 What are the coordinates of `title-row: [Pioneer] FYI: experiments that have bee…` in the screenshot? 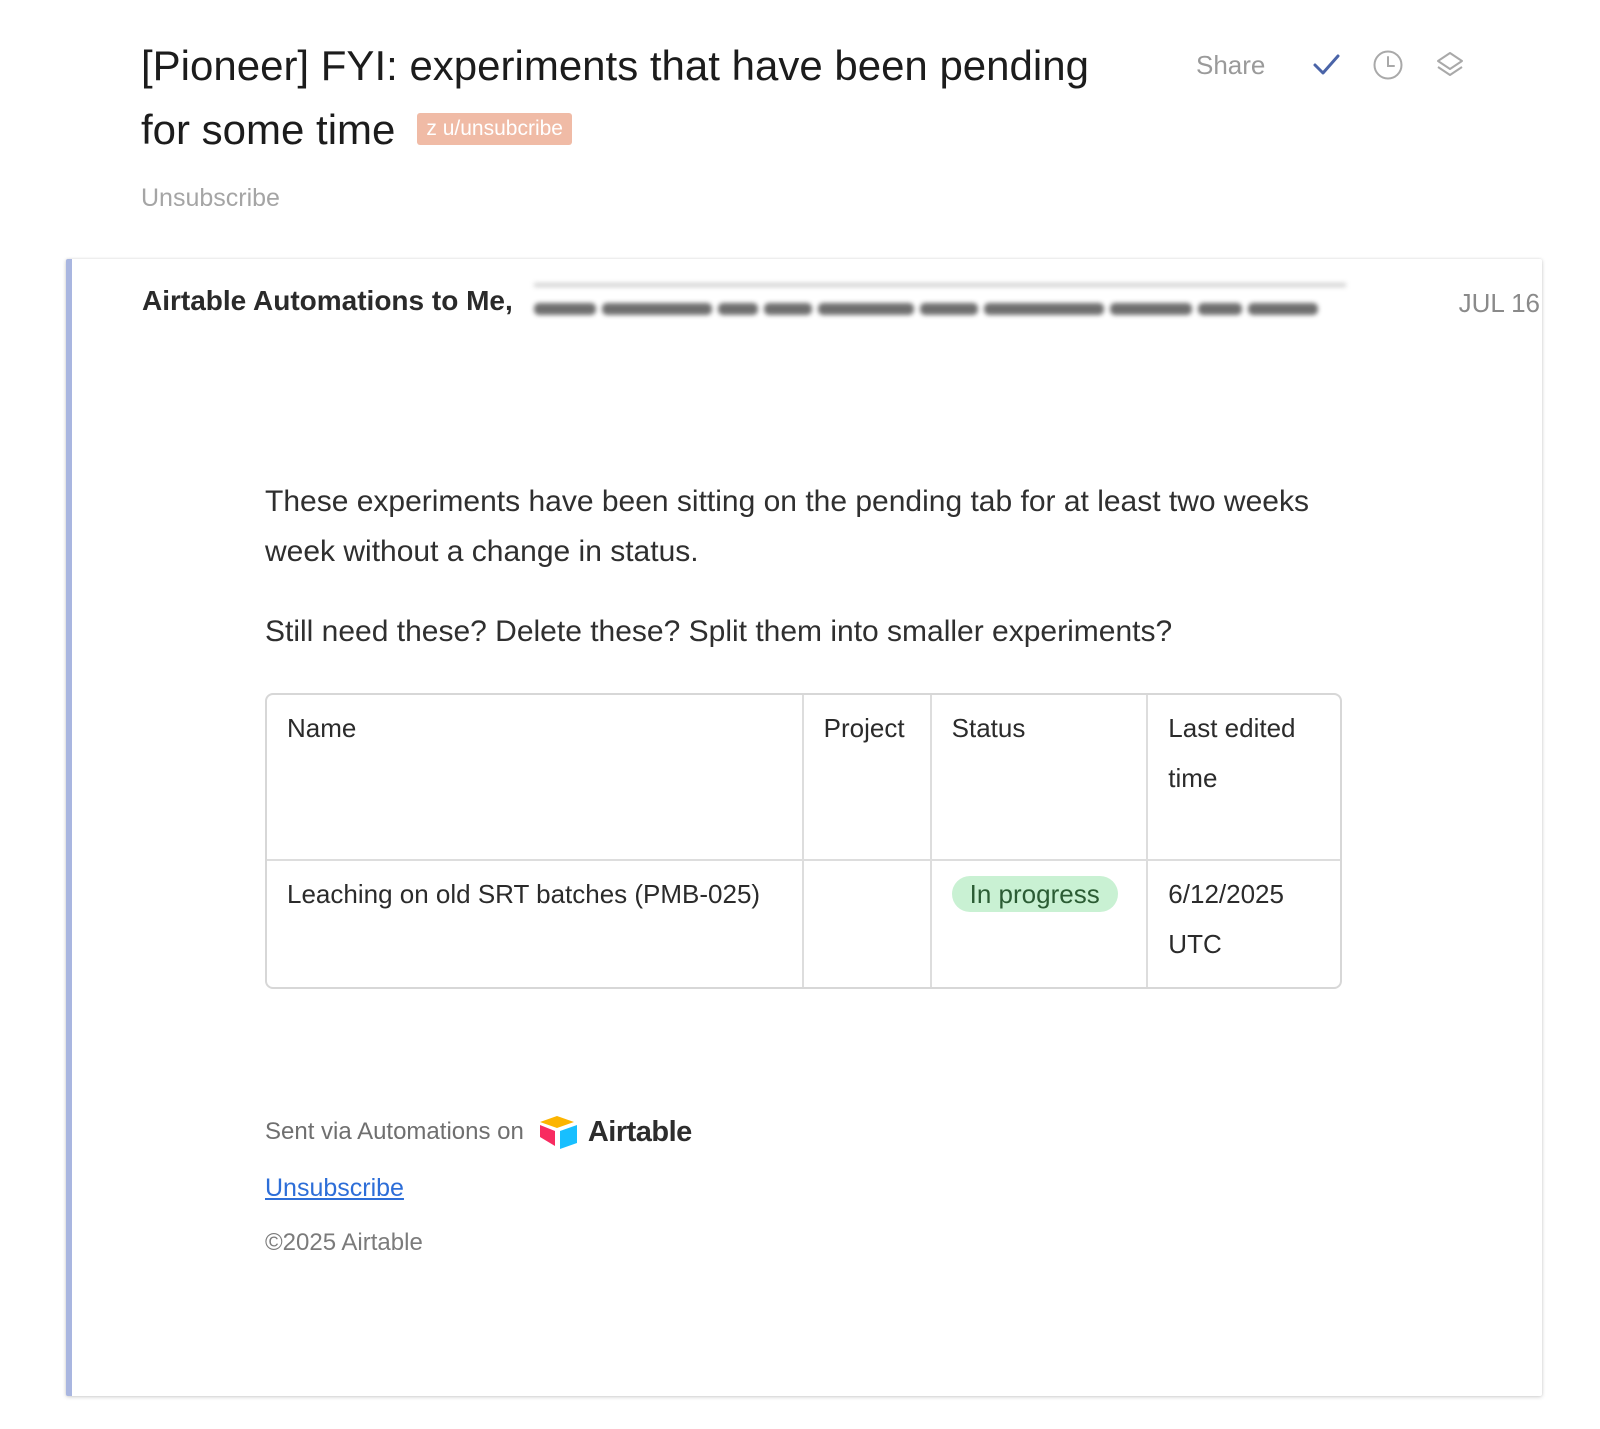 It's located at (806, 98).